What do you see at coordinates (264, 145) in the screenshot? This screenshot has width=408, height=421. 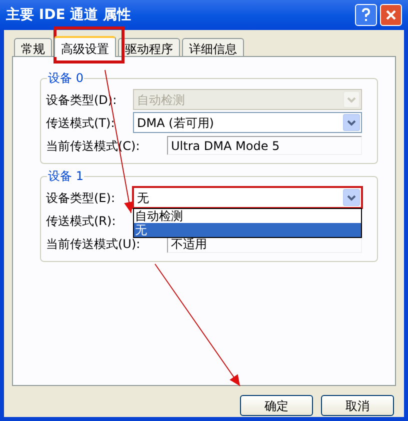 I see `readonly-field: Ultra DMA Mode 5` at bounding box center [264, 145].